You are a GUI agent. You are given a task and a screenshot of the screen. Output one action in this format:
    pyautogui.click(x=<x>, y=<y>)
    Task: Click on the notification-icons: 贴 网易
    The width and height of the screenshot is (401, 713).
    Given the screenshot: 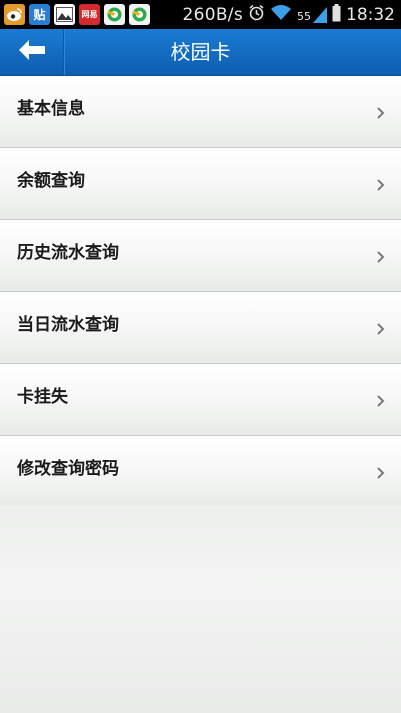 What is the action you would take?
    pyautogui.click(x=75, y=14)
    